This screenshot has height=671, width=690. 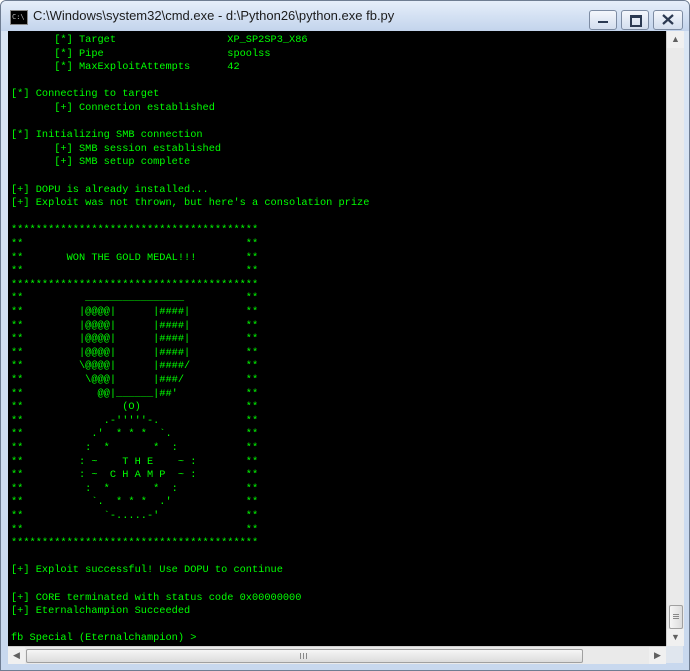 I want to click on scroll-left-icon: ◀, so click(x=16, y=655).